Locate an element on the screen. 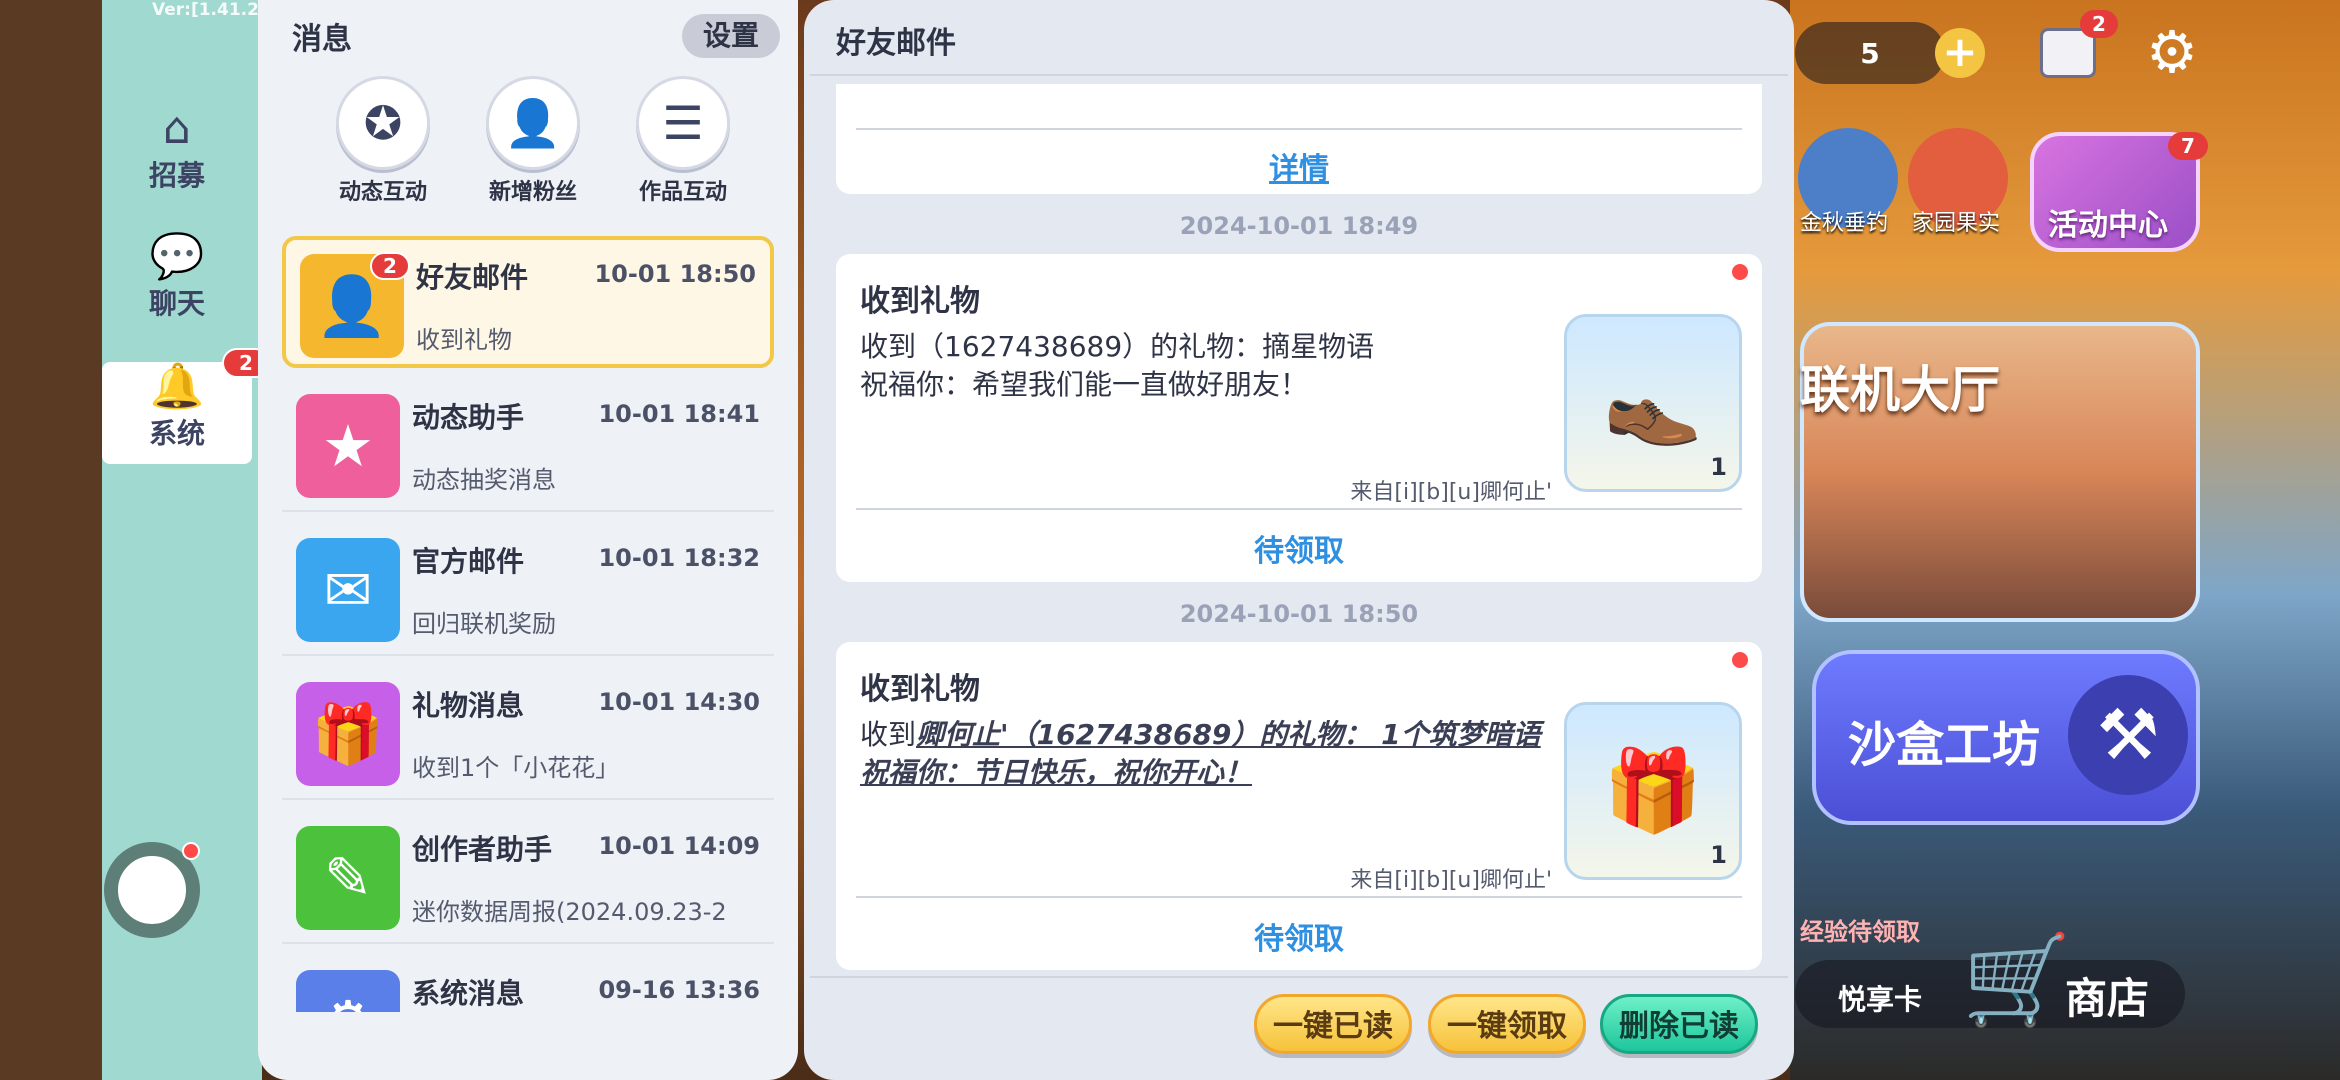 The height and width of the screenshot is (1080, 2340). home-fruit-label: 家园果实 is located at coordinates (1956, 223).